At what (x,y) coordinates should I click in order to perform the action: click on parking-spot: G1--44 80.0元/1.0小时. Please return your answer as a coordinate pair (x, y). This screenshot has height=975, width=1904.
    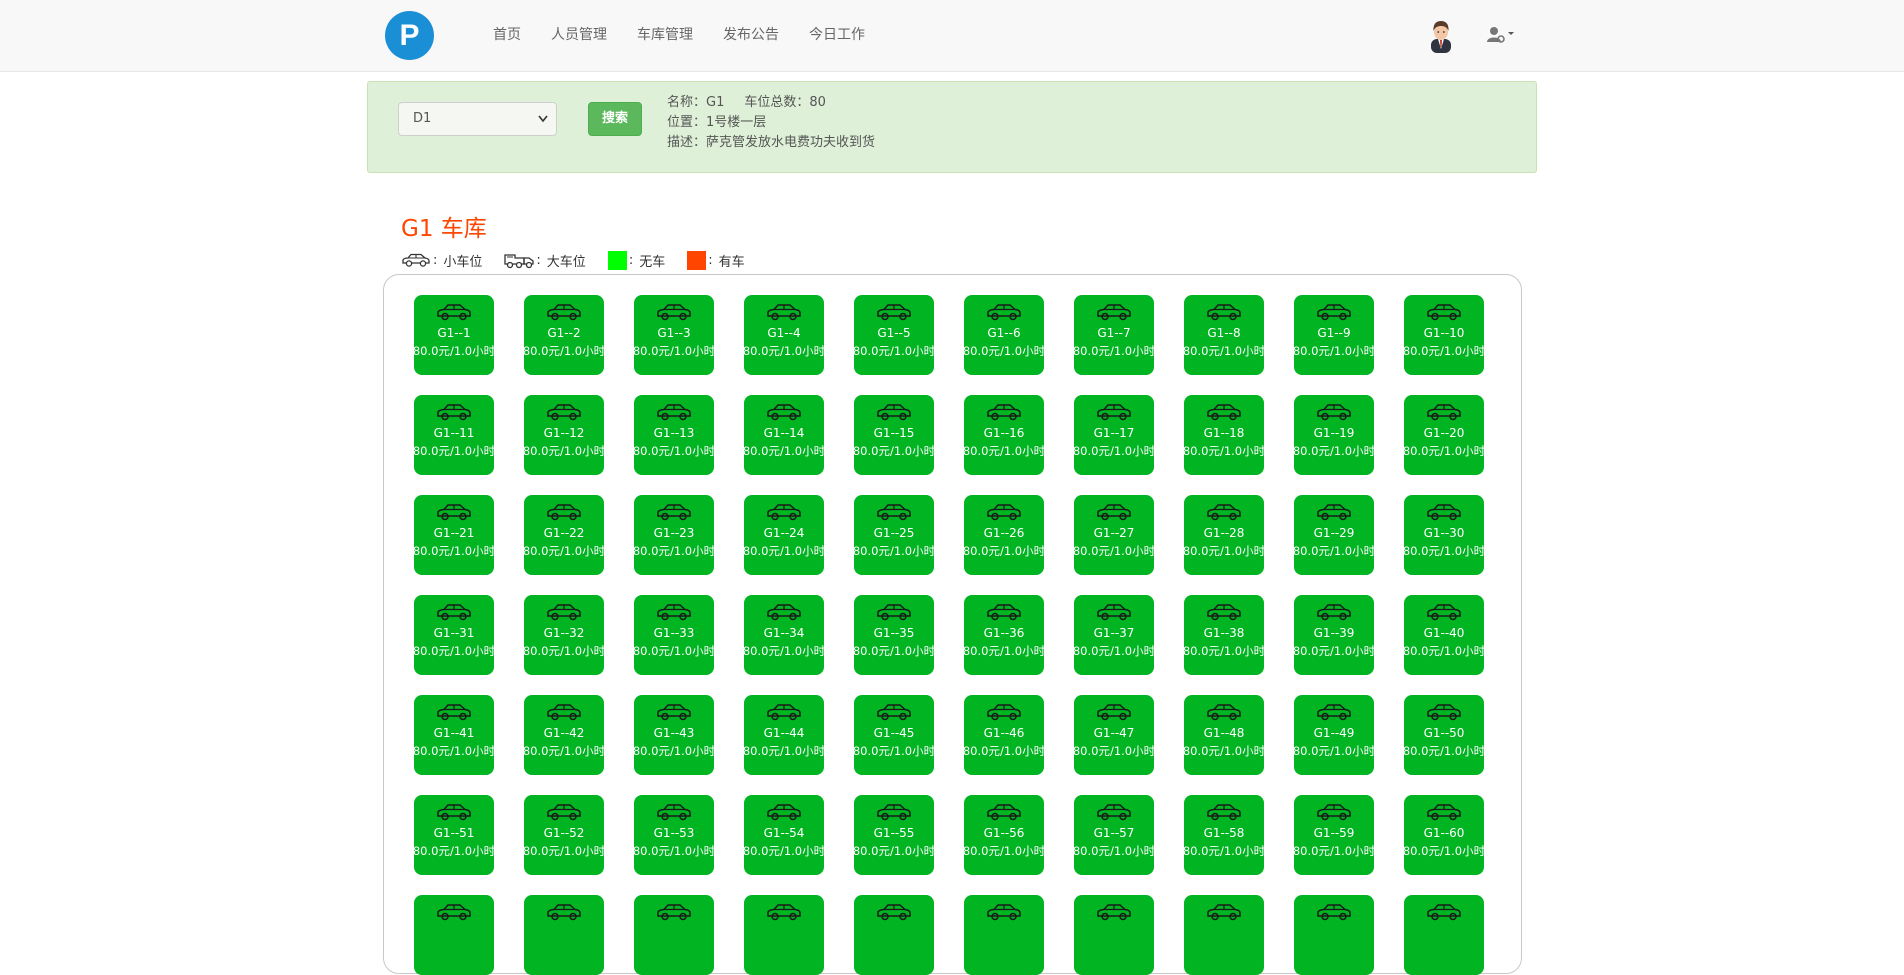
    Looking at the image, I should click on (784, 735).